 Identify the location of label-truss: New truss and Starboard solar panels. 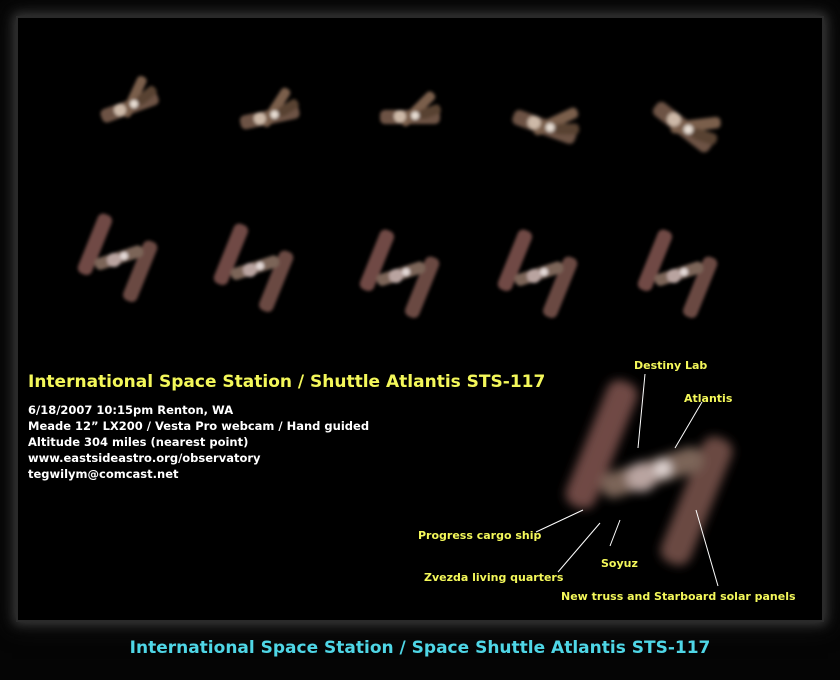
(678, 596).